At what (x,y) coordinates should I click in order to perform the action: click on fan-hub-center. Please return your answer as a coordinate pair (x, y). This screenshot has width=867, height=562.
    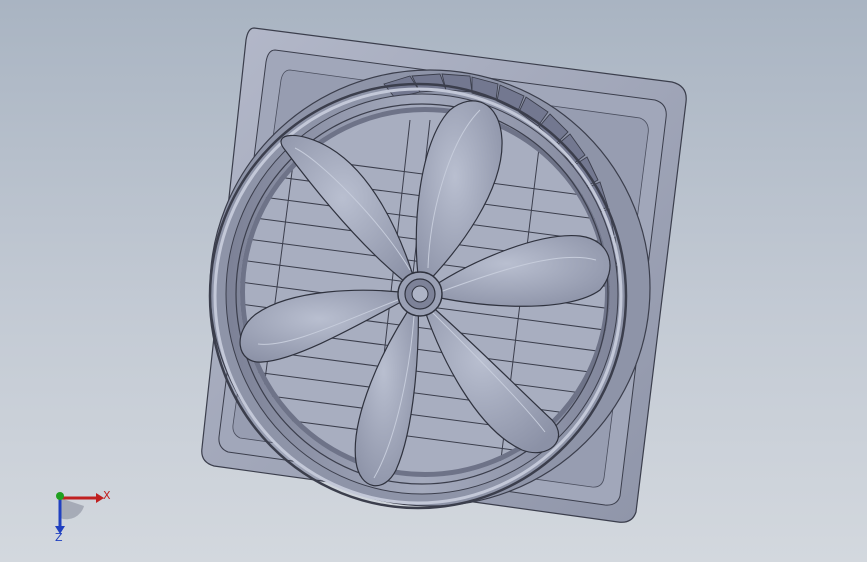
    Looking at the image, I should click on (420, 294).